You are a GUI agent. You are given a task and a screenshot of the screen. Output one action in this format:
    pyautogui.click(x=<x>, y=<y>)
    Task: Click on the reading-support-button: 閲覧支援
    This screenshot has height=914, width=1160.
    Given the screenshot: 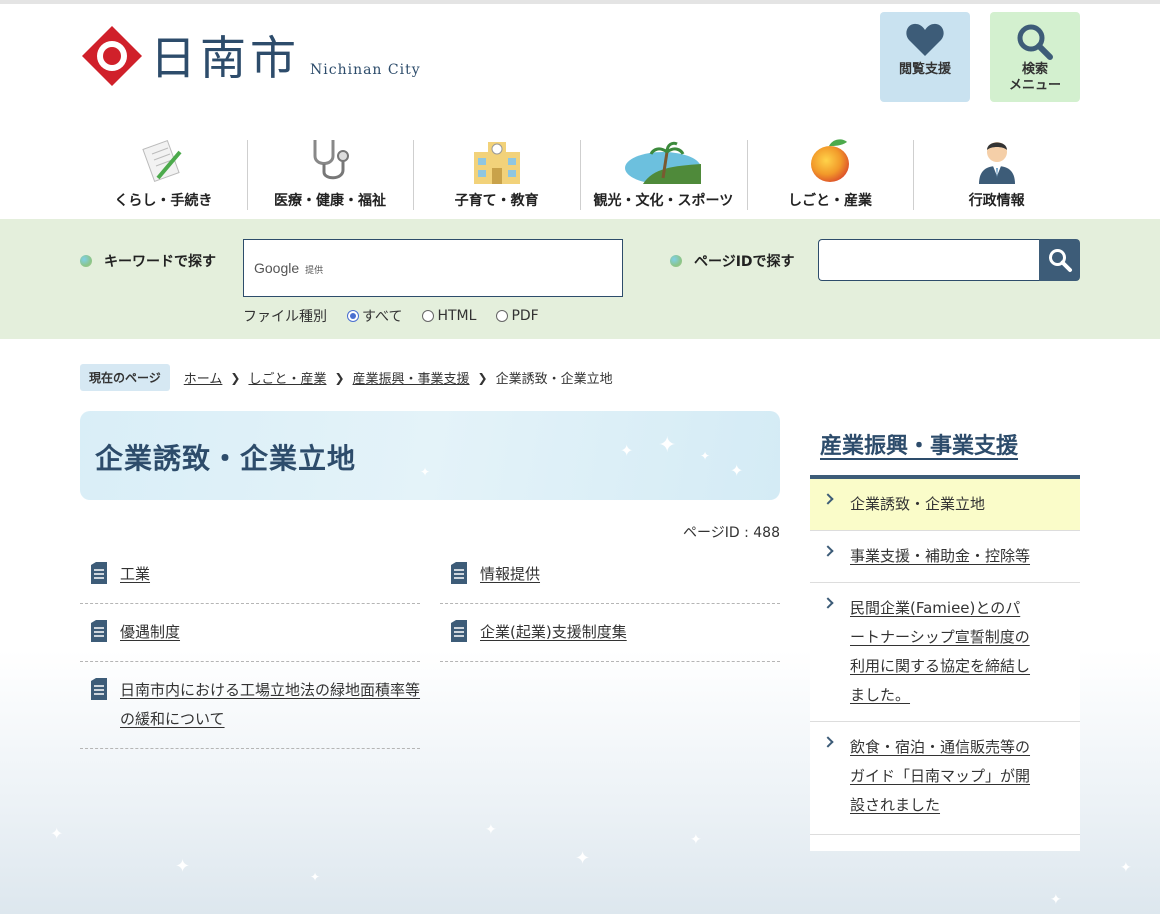 What is the action you would take?
    pyautogui.click(x=925, y=57)
    